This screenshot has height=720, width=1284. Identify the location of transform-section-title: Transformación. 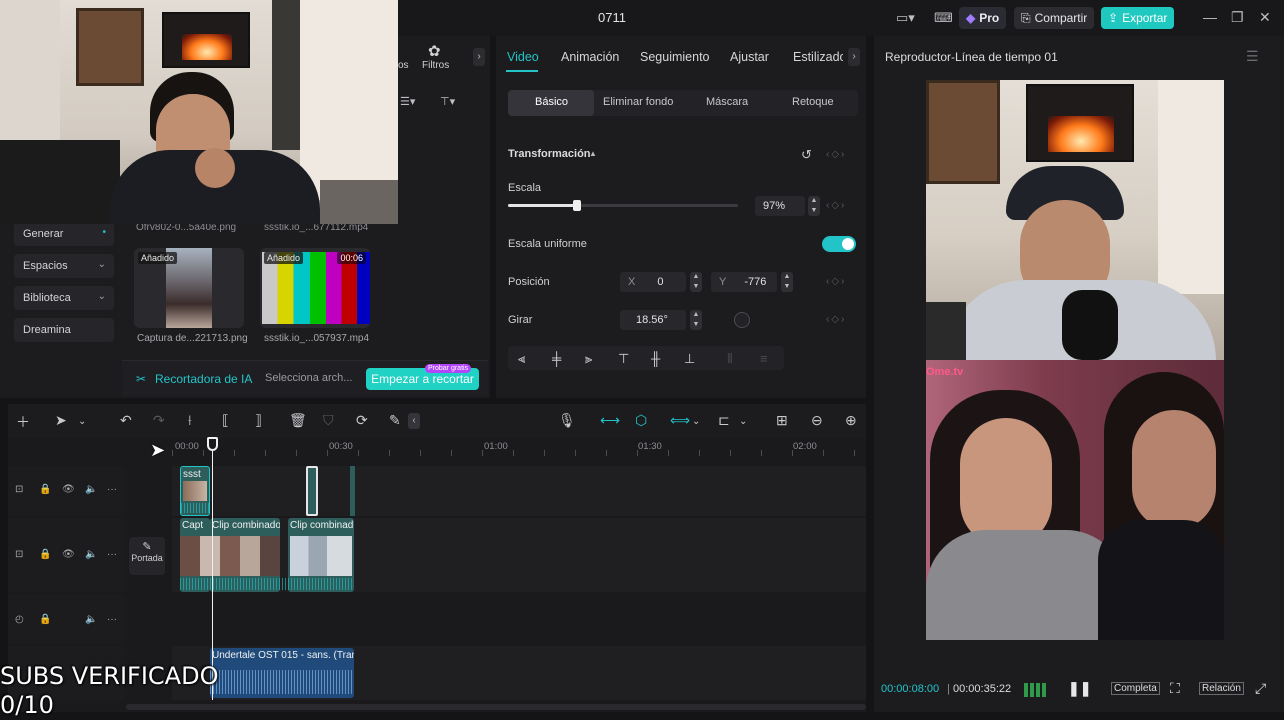
(549, 154).